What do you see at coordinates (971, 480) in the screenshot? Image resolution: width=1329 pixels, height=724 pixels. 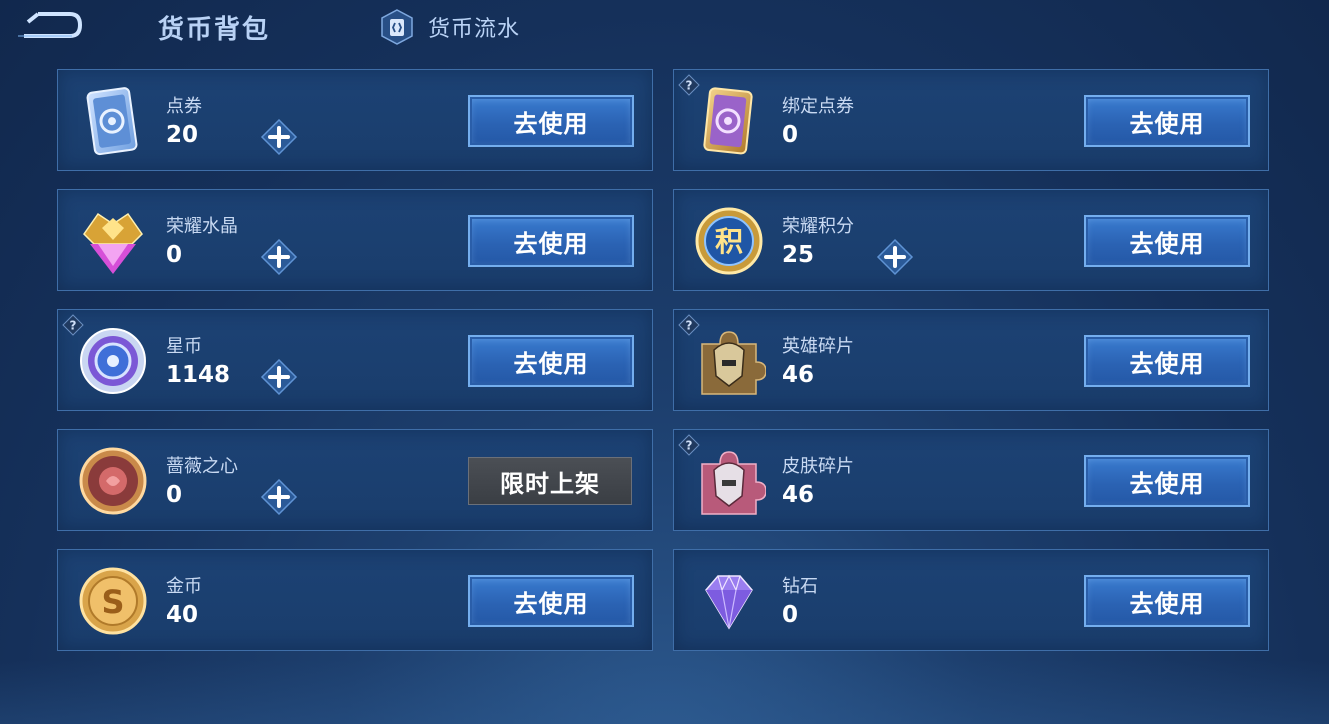 I see `currency-card: ? 皮肤碎片 46 去使用` at bounding box center [971, 480].